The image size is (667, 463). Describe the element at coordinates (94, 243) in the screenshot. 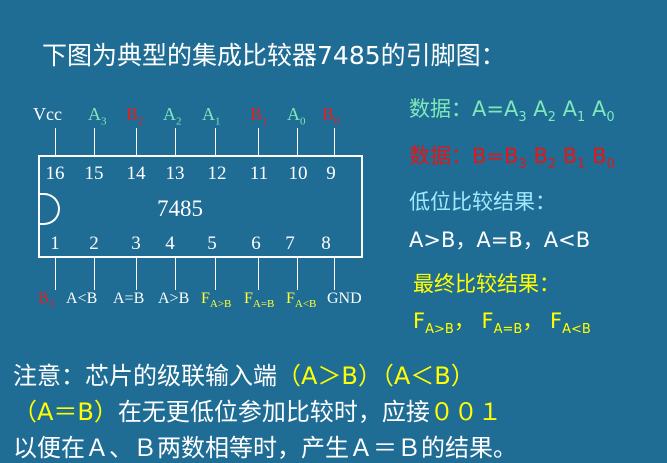

I see `pin-number: 2` at that location.